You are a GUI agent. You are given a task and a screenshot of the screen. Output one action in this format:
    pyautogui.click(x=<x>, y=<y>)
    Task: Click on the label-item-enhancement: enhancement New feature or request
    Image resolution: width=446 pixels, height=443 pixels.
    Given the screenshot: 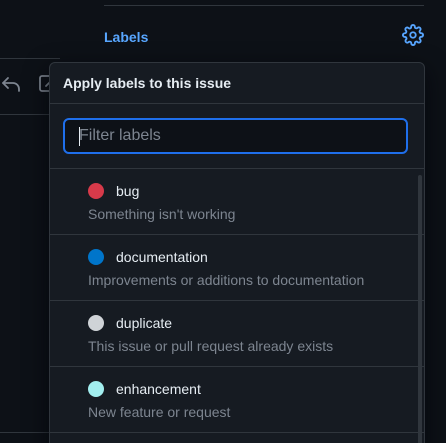 What is the action you would take?
    pyautogui.click(x=237, y=400)
    